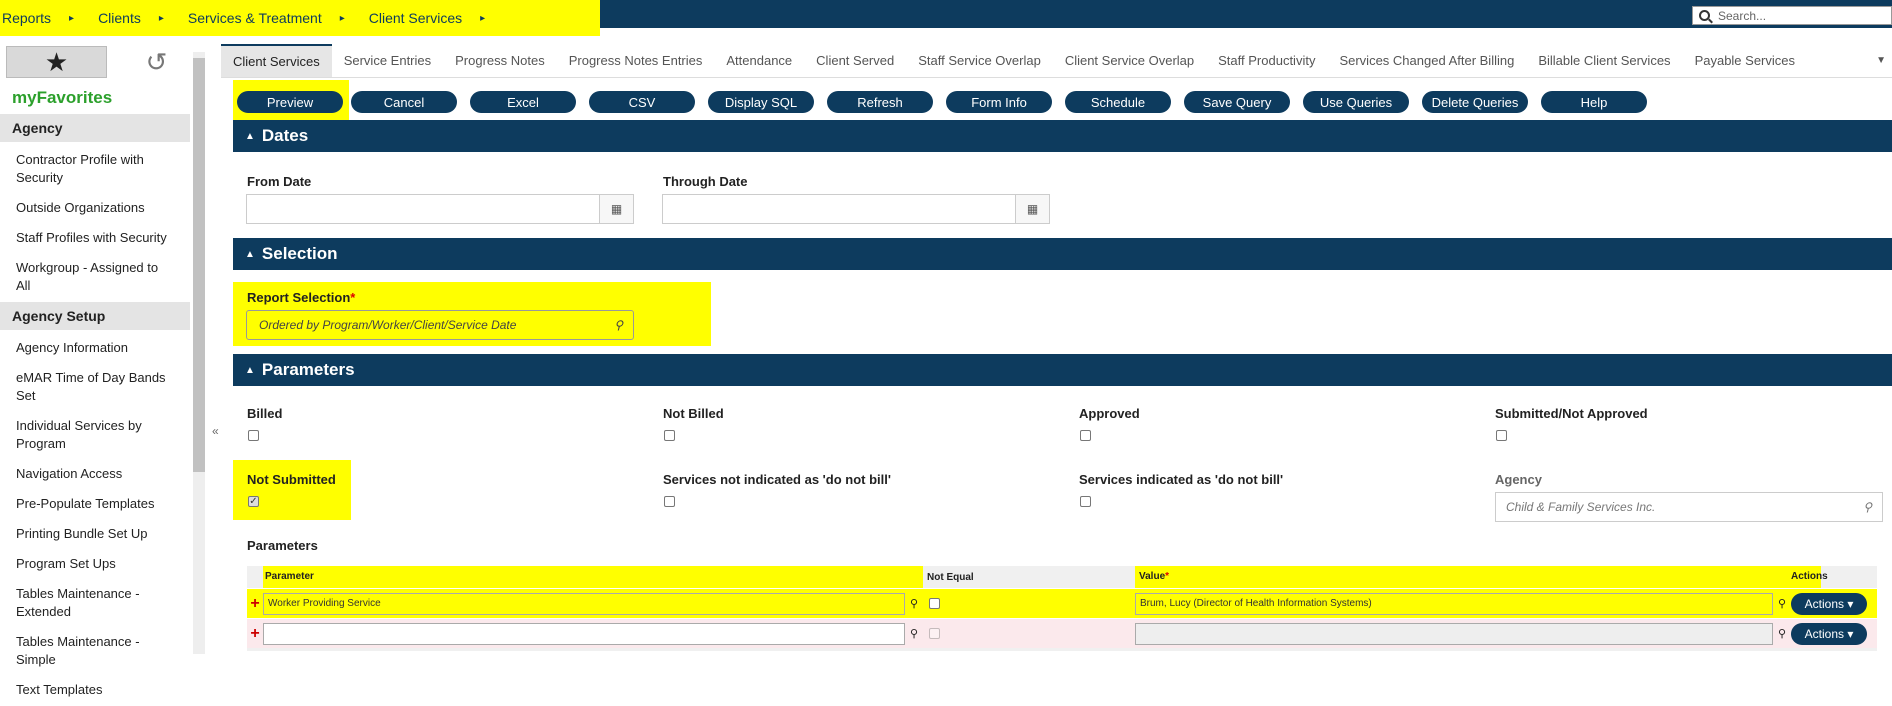 This screenshot has width=1892, height=706. Describe the element at coordinates (1062, 633) in the screenshot. I see `table-row: + ⚲ ⚲ Actions ▾` at that location.